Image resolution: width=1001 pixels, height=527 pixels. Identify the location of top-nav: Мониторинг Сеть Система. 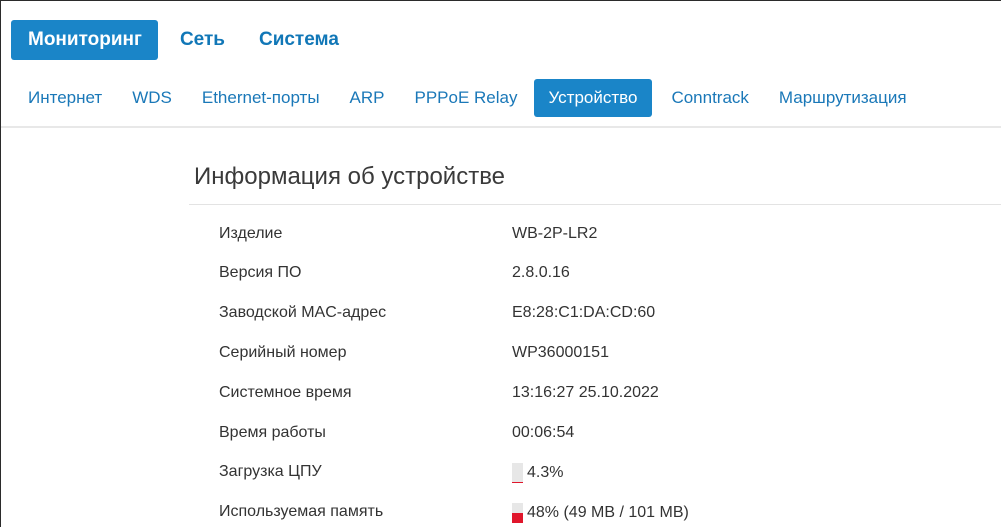
(186, 40).